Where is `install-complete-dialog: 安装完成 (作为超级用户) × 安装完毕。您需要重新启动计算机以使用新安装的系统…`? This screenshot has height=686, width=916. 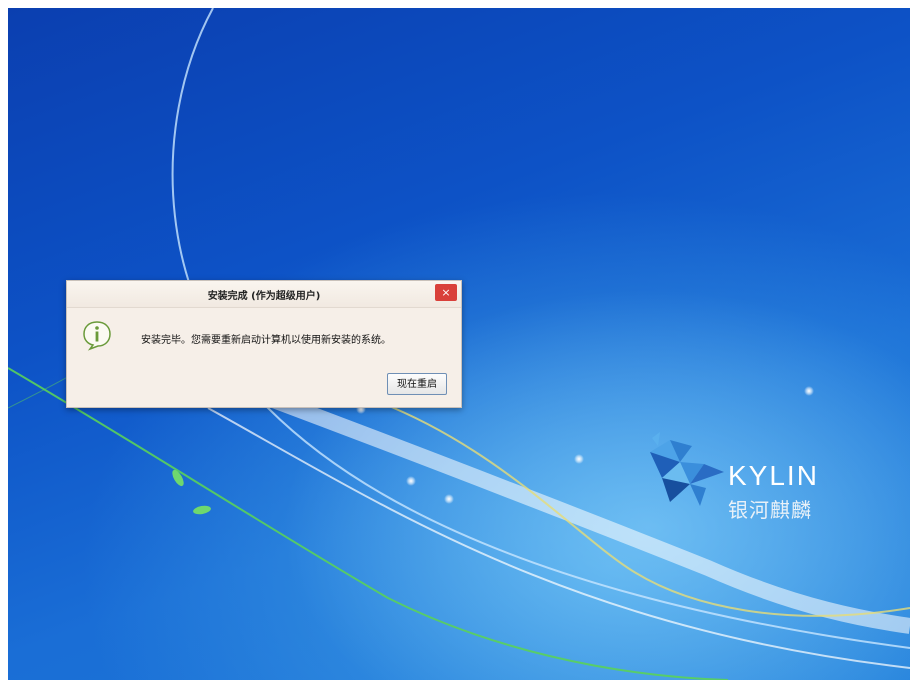 install-complete-dialog: 安装完成 (作为超级用户) × 安装完毕。您需要重新启动计算机以使用新安装的系统… is located at coordinates (264, 344).